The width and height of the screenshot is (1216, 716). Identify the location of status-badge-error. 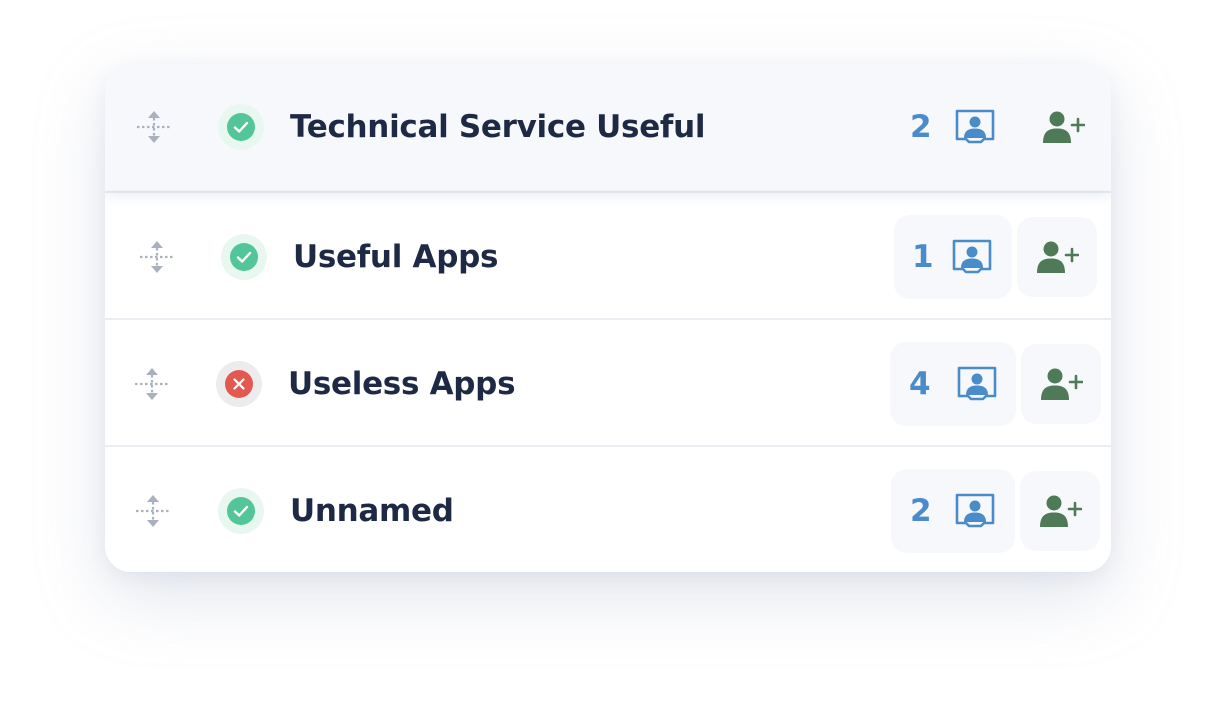
(239, 383).